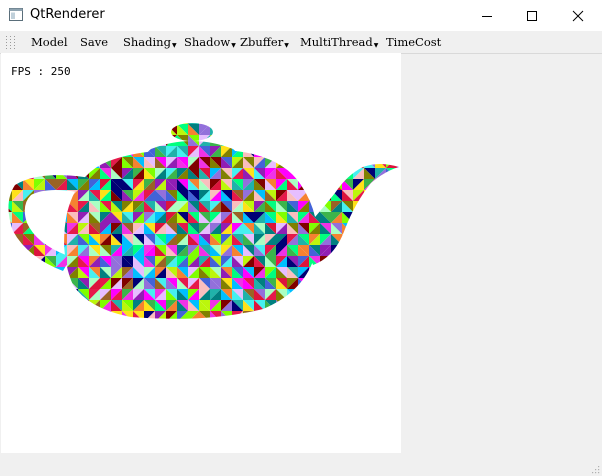 The height and width of the screenshot is (476, 602). I want to click on toolbar-multithread-menu: MultiThread▼, so click(339, 42).